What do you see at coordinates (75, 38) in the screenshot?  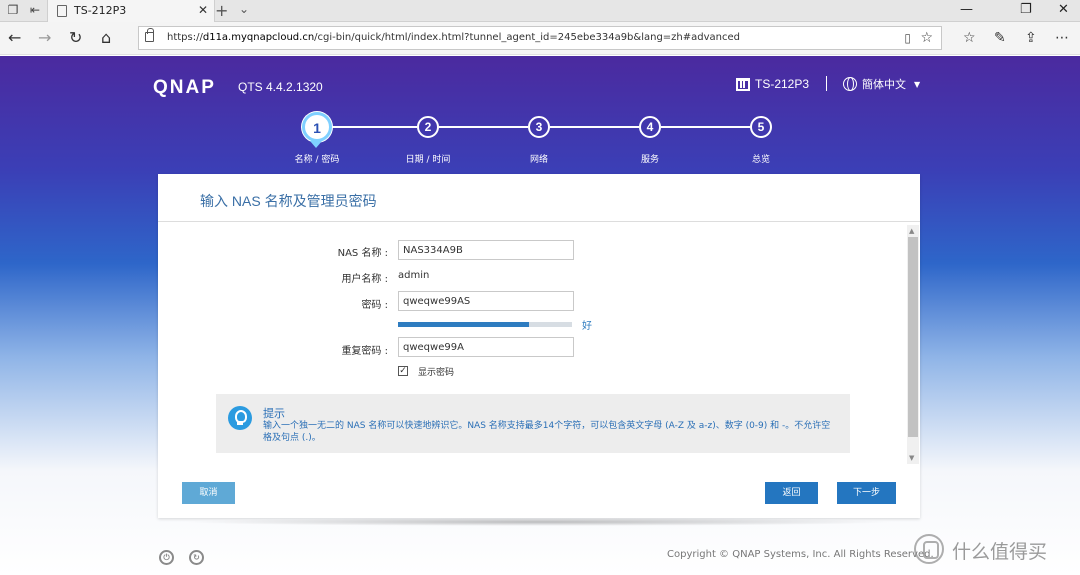 I see `refresh-icon: ↻` at bounding box center [75, 38].